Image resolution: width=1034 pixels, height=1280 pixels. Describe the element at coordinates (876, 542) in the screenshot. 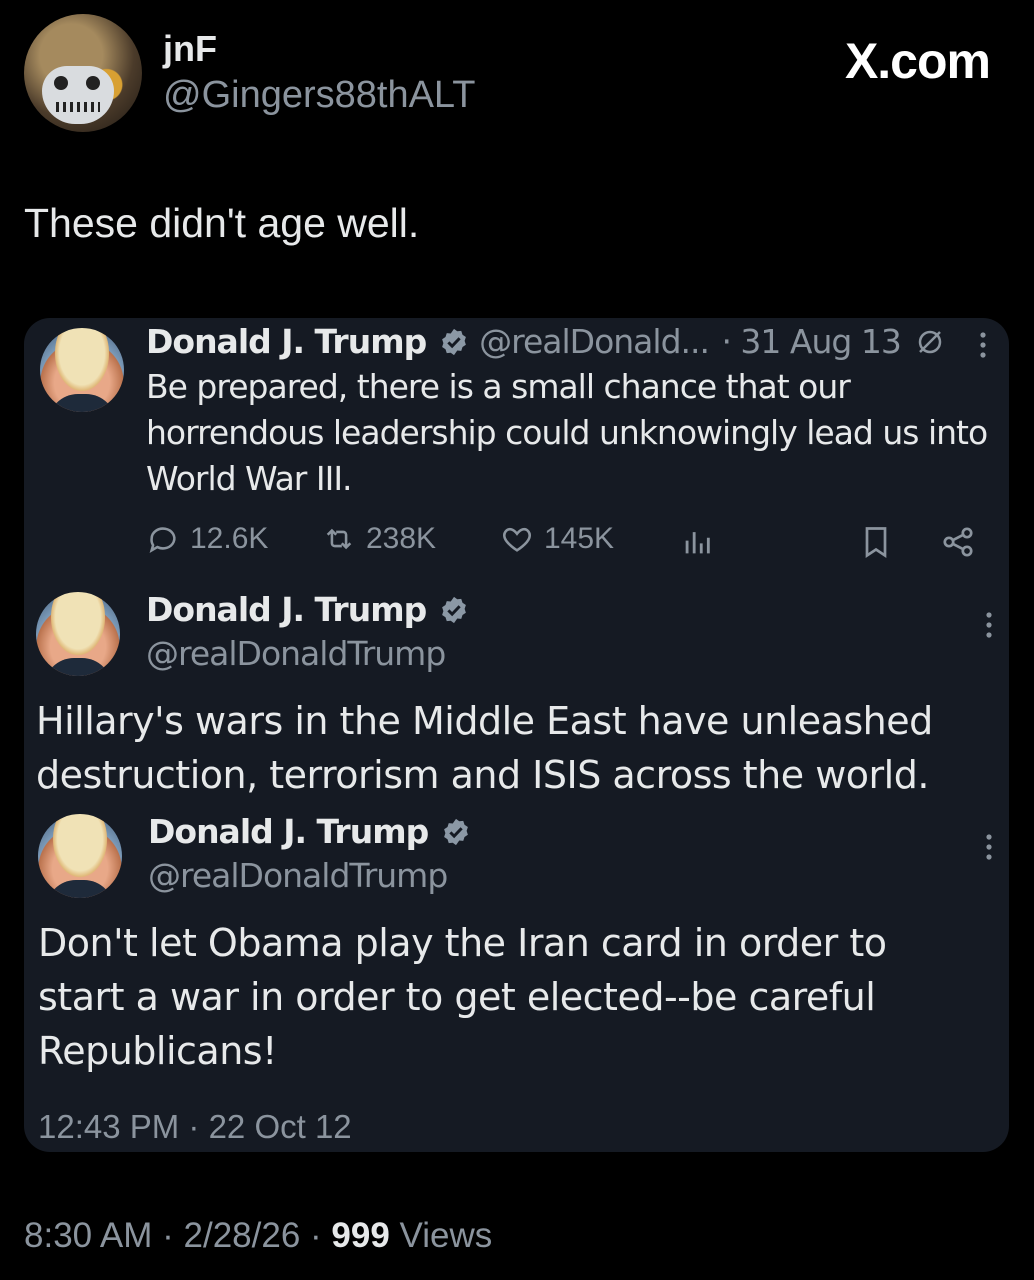

I see `bookmark-icon` at that location.